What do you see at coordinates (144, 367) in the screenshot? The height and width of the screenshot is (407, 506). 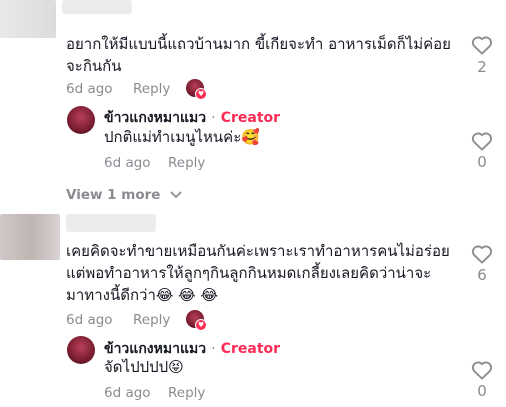 I see `reply-text: จัดไปปปป😝` at bounding box center [144, 367].